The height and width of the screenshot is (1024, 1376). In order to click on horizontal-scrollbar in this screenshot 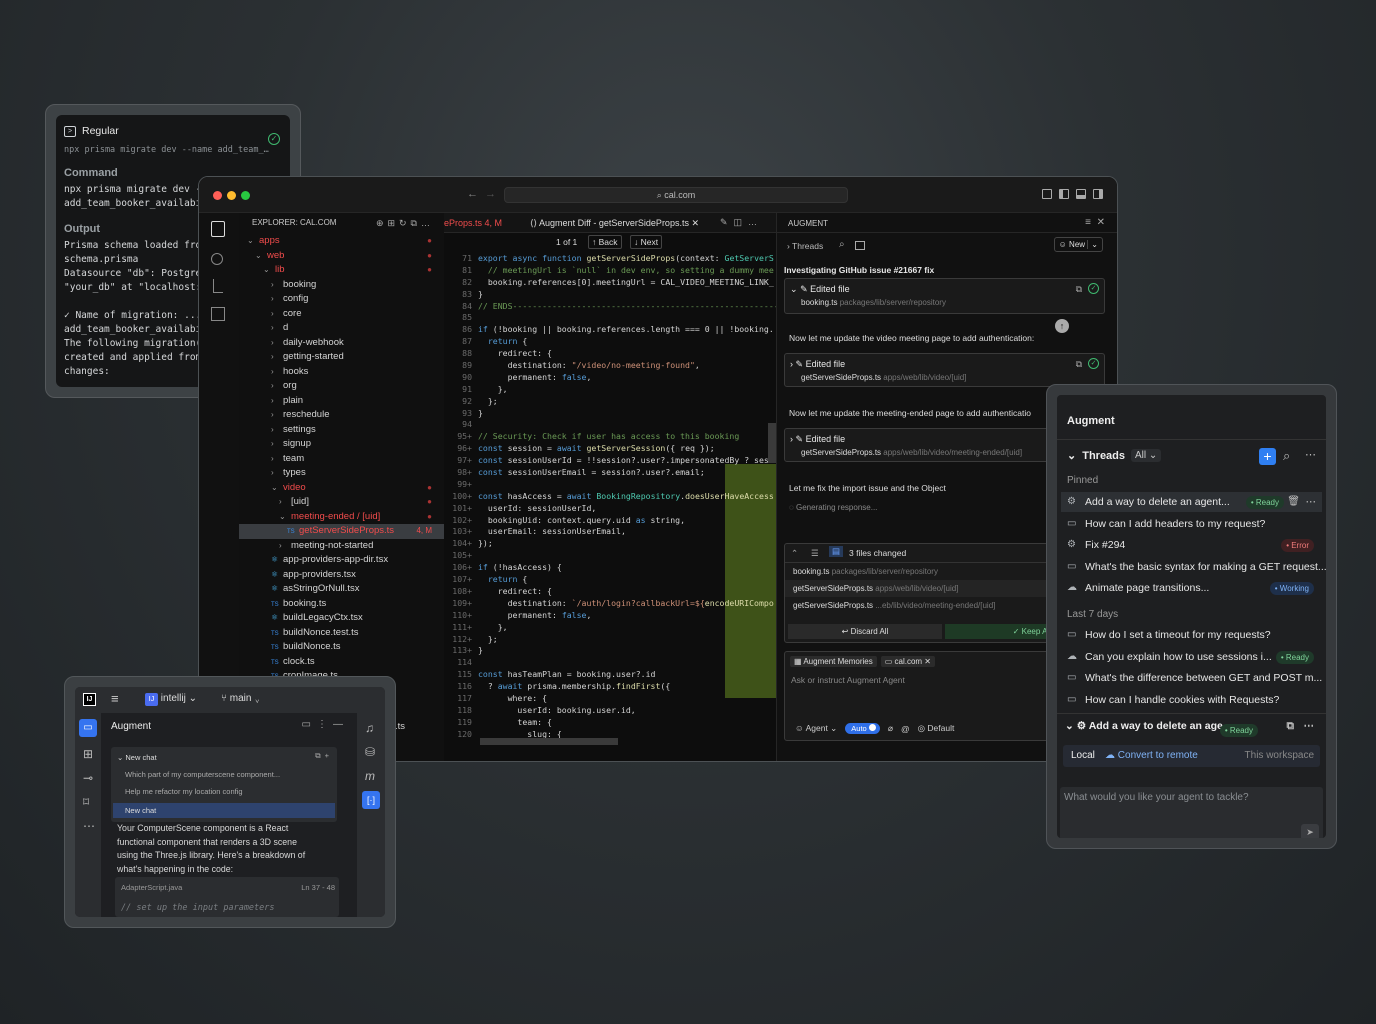, I will do `click(549, 741)`.